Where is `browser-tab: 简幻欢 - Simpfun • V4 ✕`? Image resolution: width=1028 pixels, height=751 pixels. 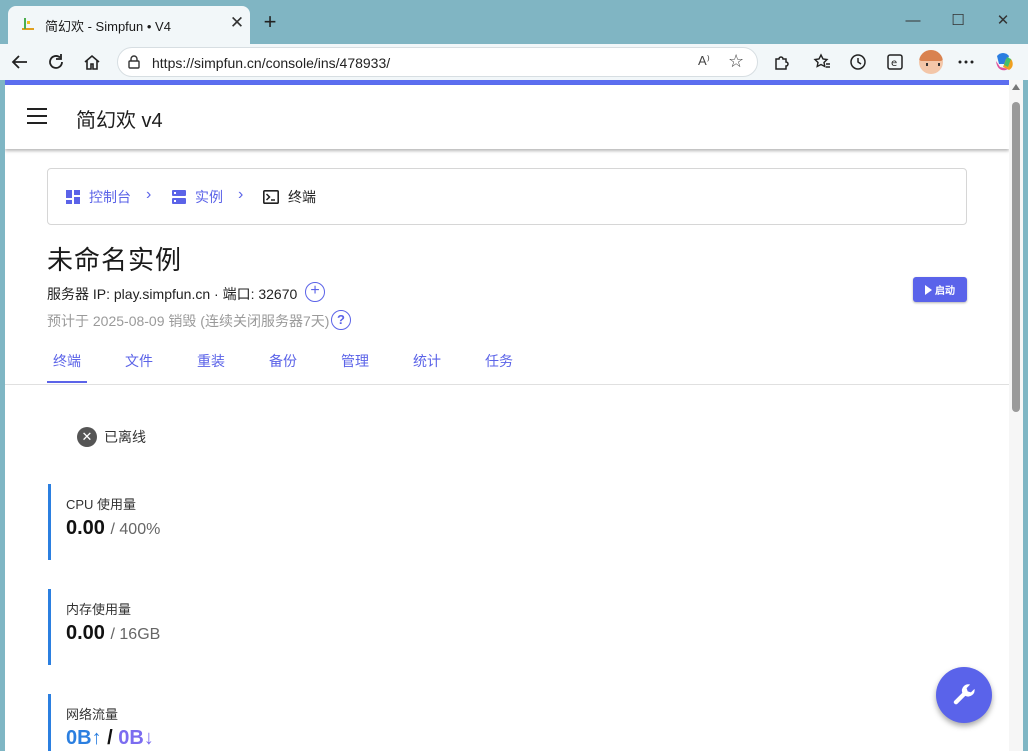 browser-tab: 简幻欢 - Simpfun • V4 ✕ is located at coordinates (129, 25).